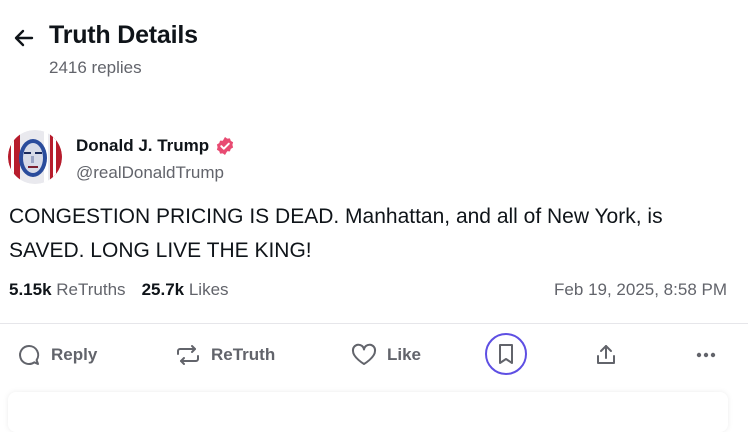 The width and height of the screenshot is (748, 432). What do you see at coordinates (185, 290) in the screenshot?
I see `likes-stat: 25.7k Likes` at bounding box center [185, 290].